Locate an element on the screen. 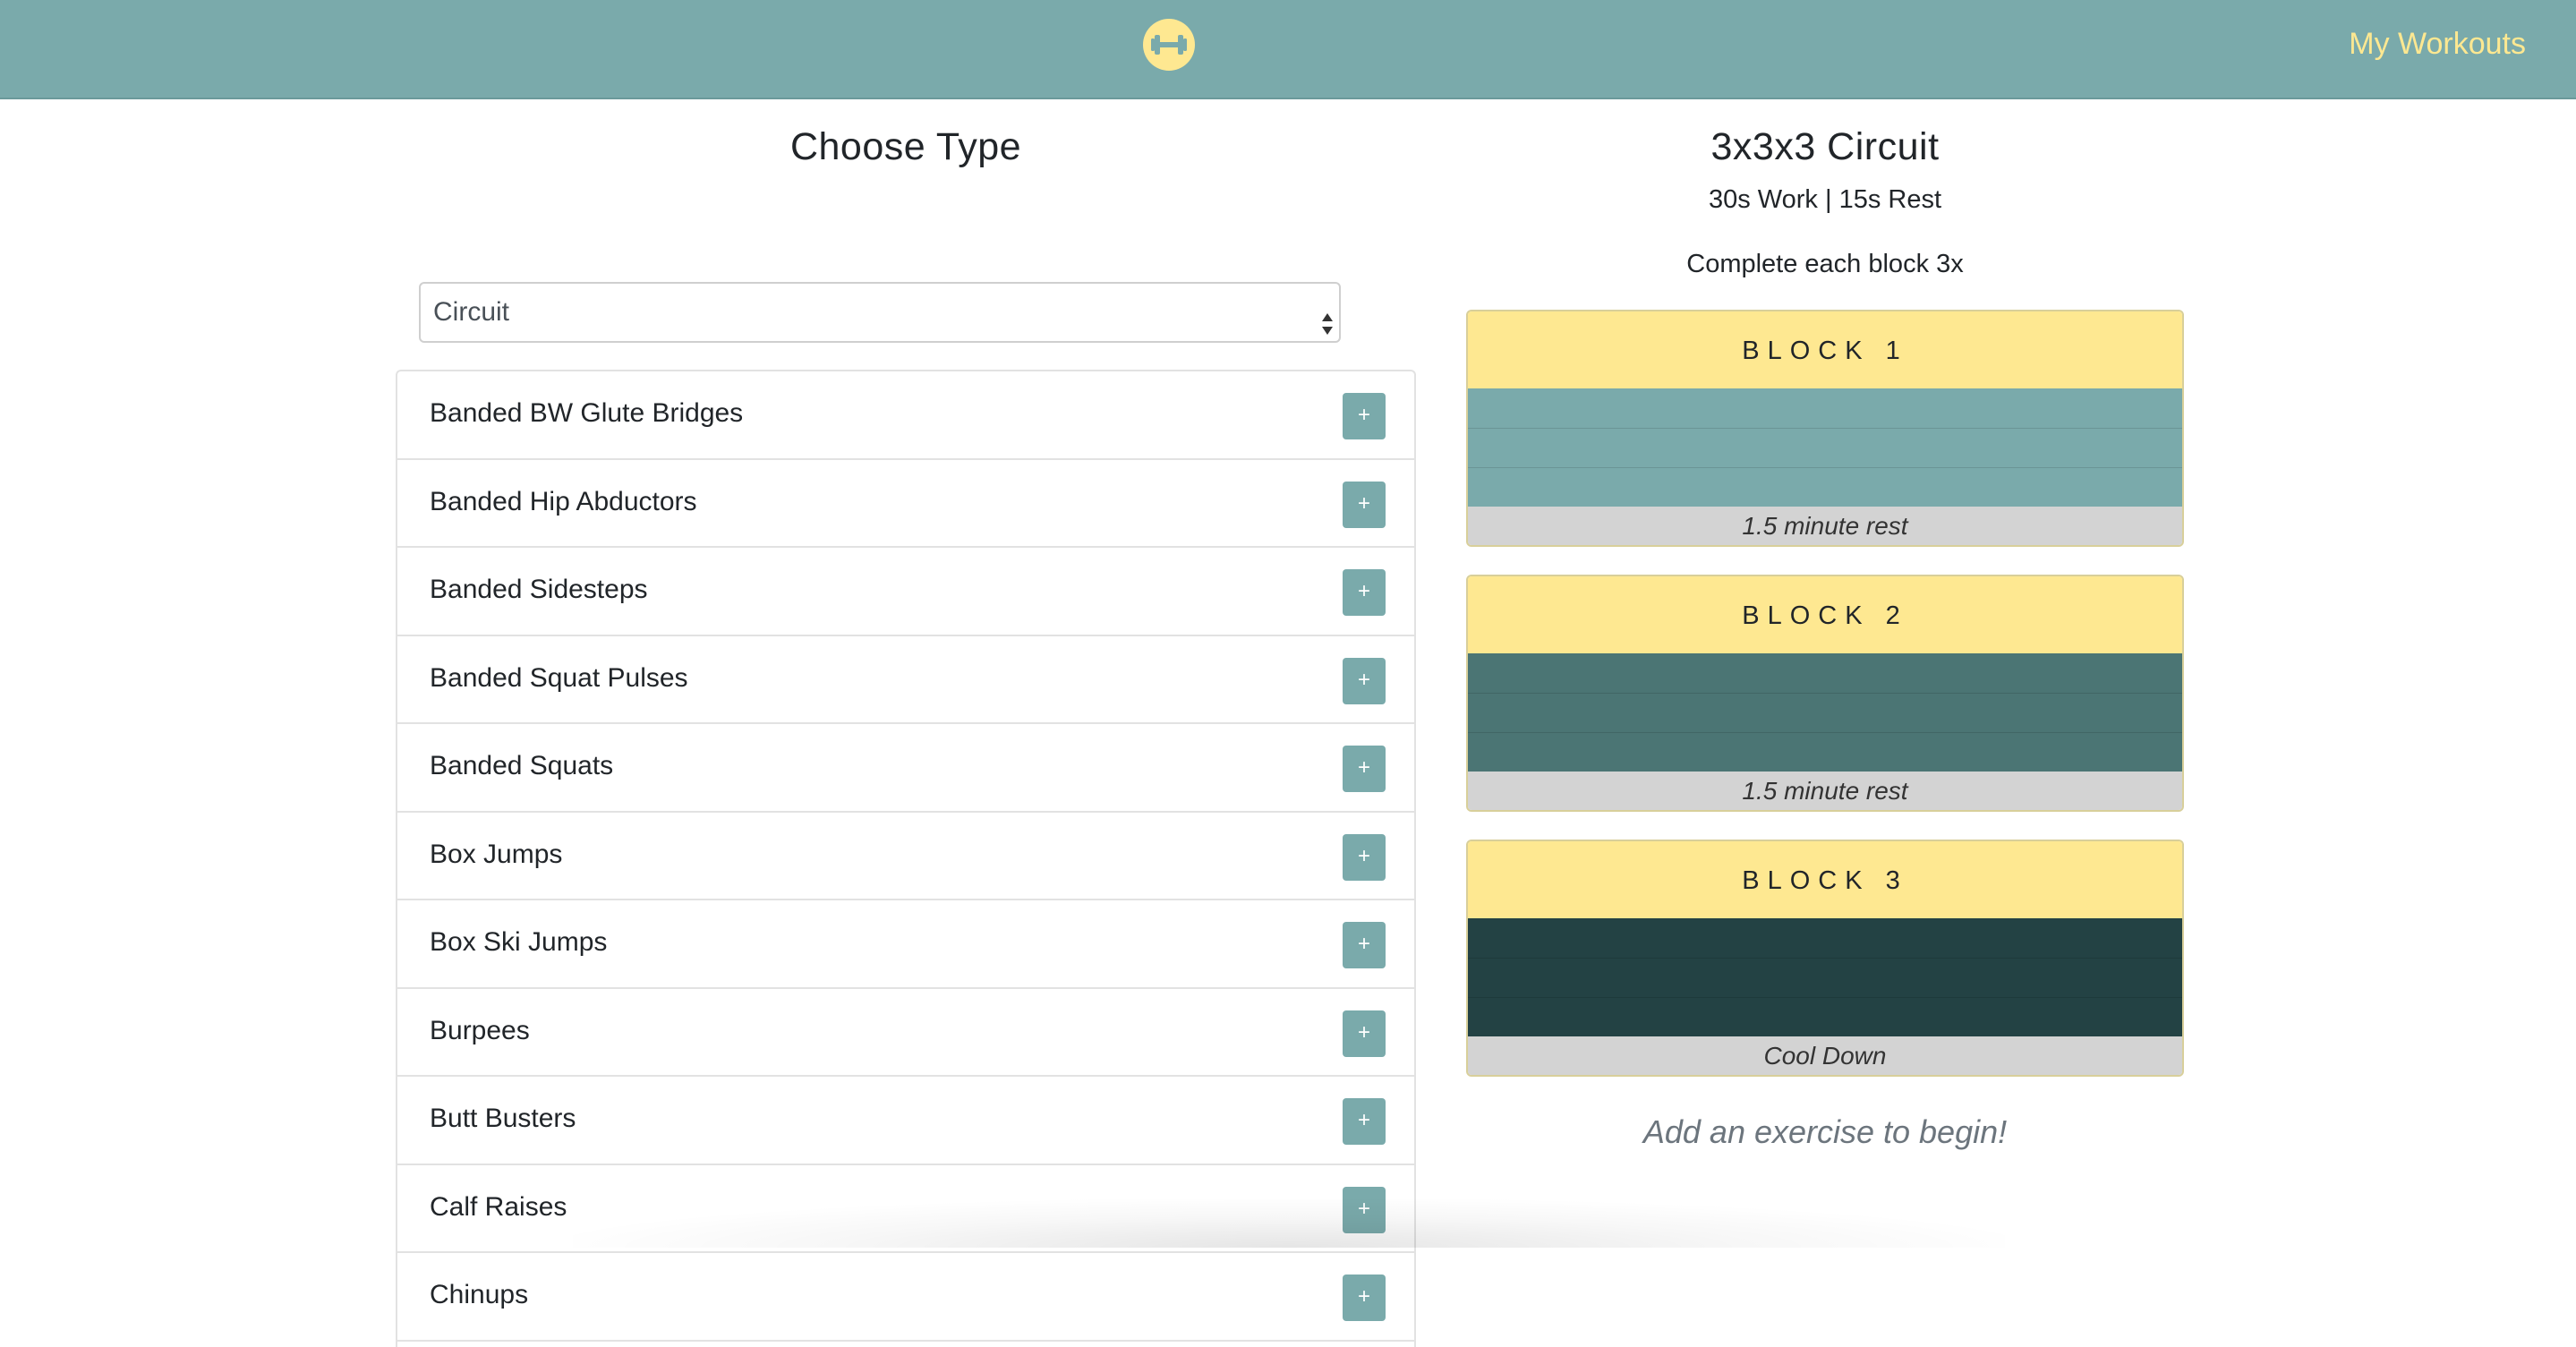 This screenshot has width=2576, height=1347. exercise-name: Burpees is located at coordinates (480, 1030).